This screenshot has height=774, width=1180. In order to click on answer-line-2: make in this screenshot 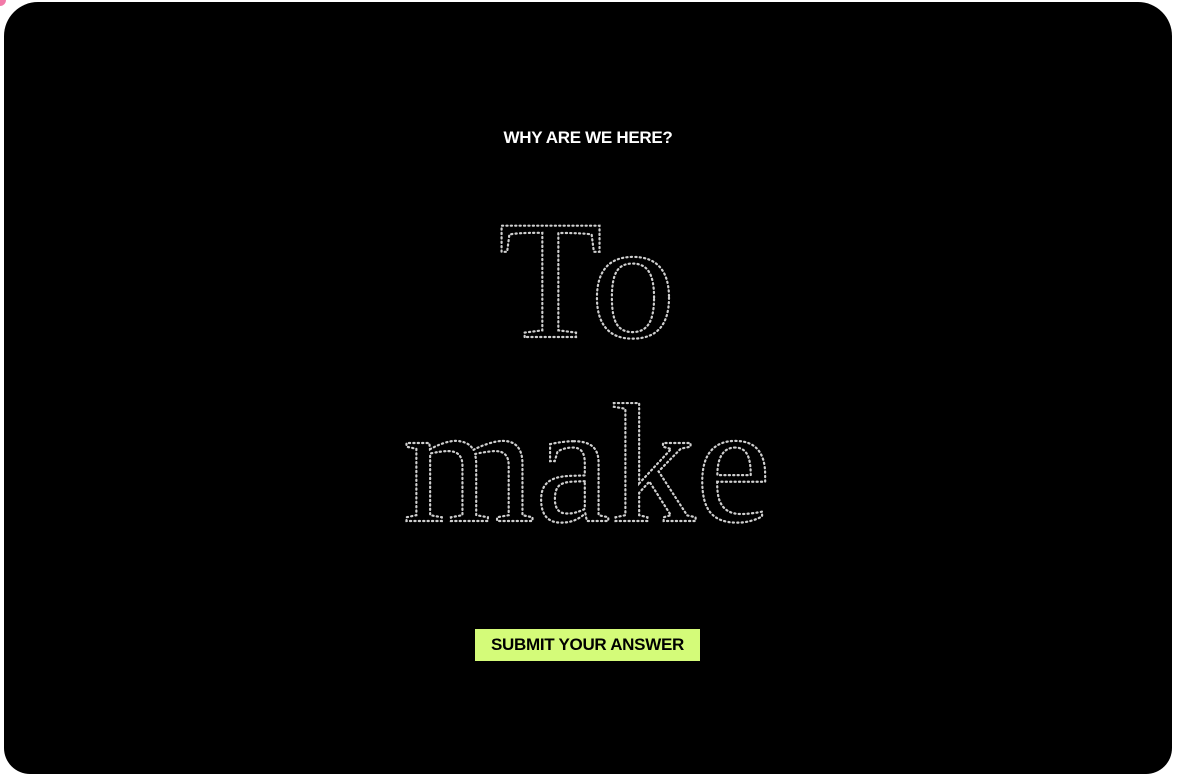, I will do `click(587, 464)`.